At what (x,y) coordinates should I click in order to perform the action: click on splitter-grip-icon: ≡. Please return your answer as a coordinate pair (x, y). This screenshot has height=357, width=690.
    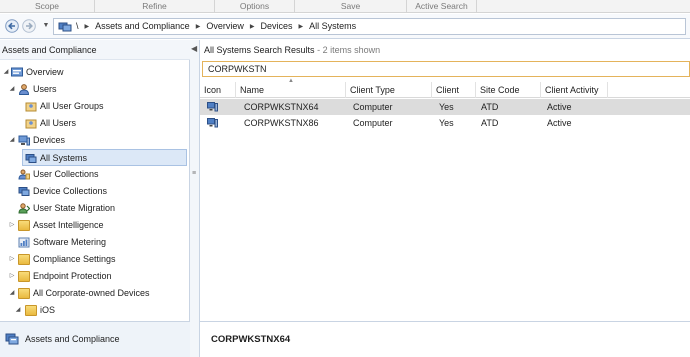
    Looking at the image, I should click on (194, 173).